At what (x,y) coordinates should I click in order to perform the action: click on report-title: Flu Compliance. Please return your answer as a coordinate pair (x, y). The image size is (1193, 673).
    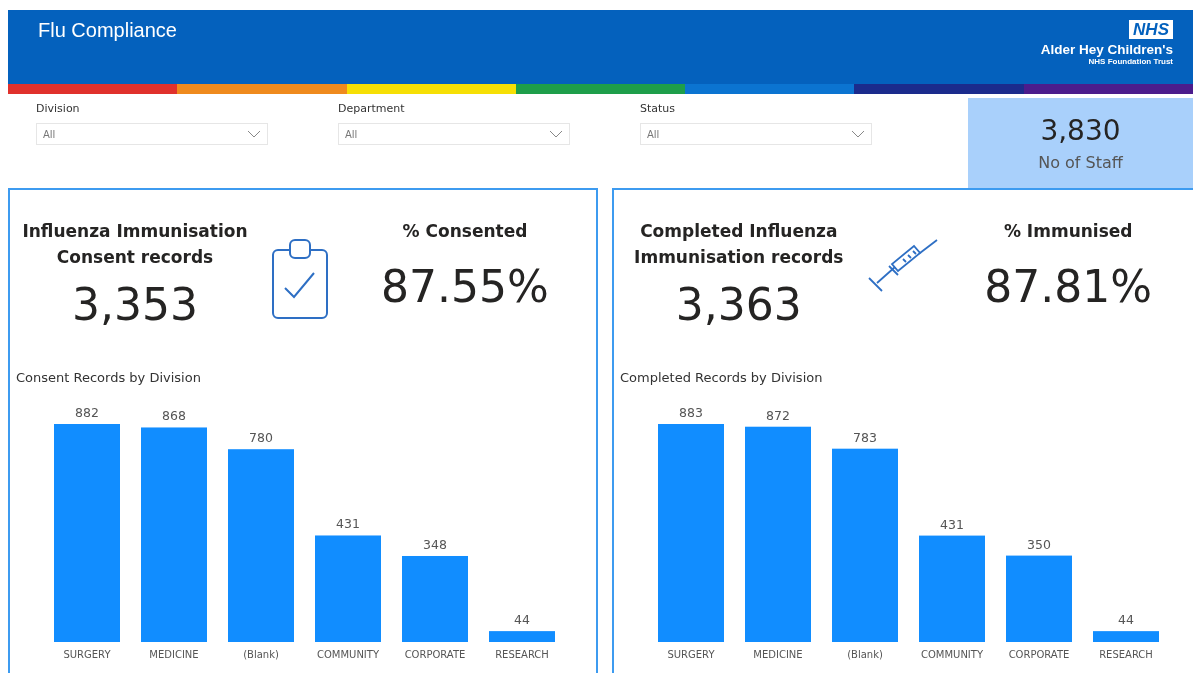
    Looking at the image, I should click on (107, 31).